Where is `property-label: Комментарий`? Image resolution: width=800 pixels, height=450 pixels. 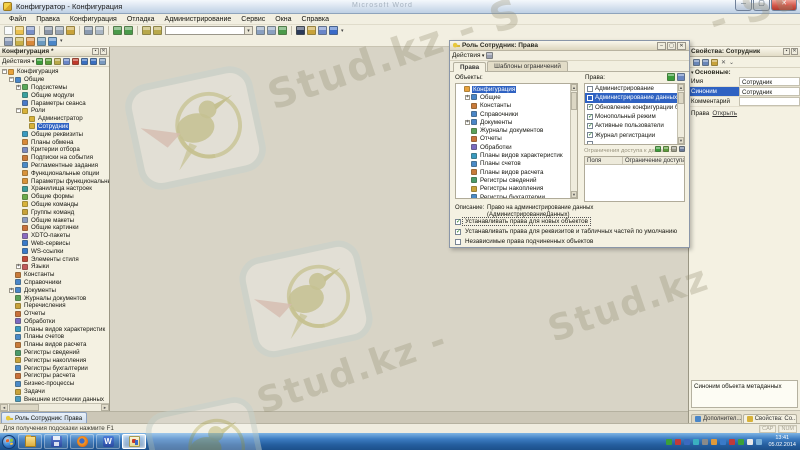
property-label: Комментарий is located at coordinates (714, 101).